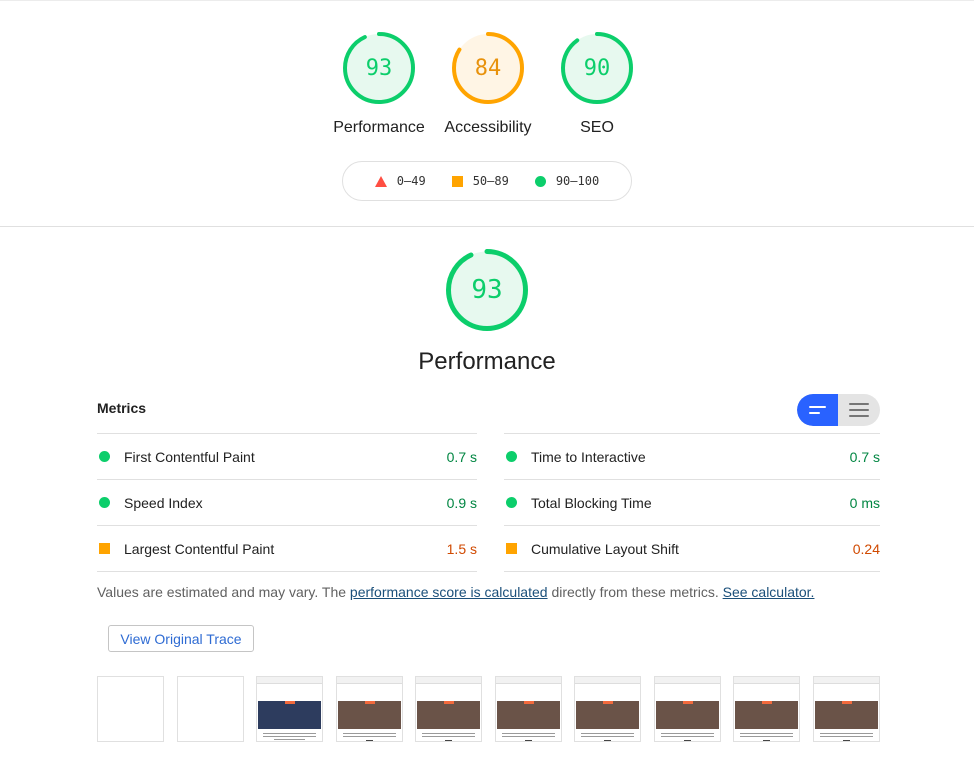 The width and height of the screenshot is (974, 768). What do you see at coordinates (411, 181) in the screenshot?
I see `legend-fail-range: 0–49` at bounding box center [411, 181].